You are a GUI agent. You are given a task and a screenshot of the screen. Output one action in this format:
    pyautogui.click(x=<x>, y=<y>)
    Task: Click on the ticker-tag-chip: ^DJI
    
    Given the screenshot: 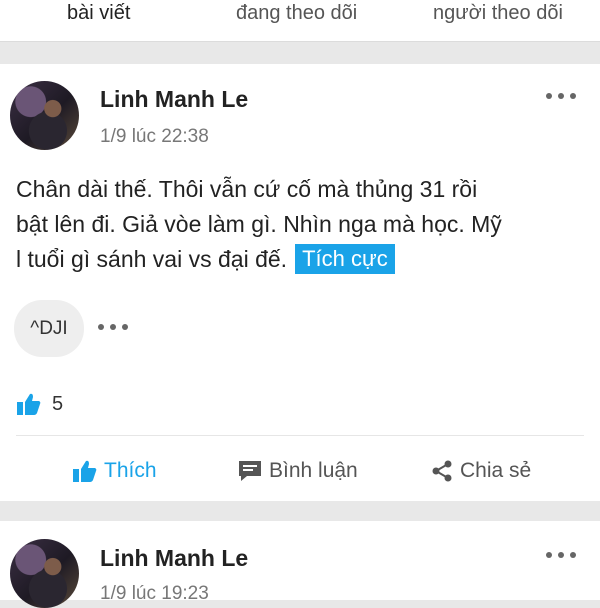 What is the action you would take?
    pyautogui.click(x=49, y=328)
    